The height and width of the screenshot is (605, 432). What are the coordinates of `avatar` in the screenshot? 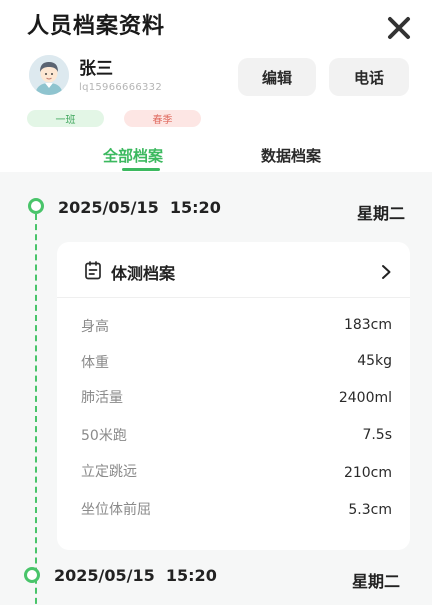 It's located at (49, 75).